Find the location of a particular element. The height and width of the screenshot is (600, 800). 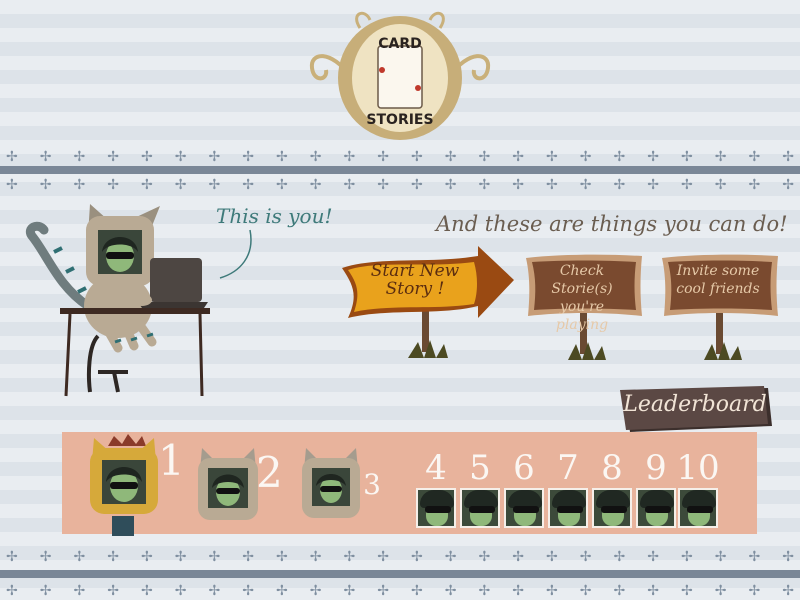

divider-top is located at coordinates (400, 170).